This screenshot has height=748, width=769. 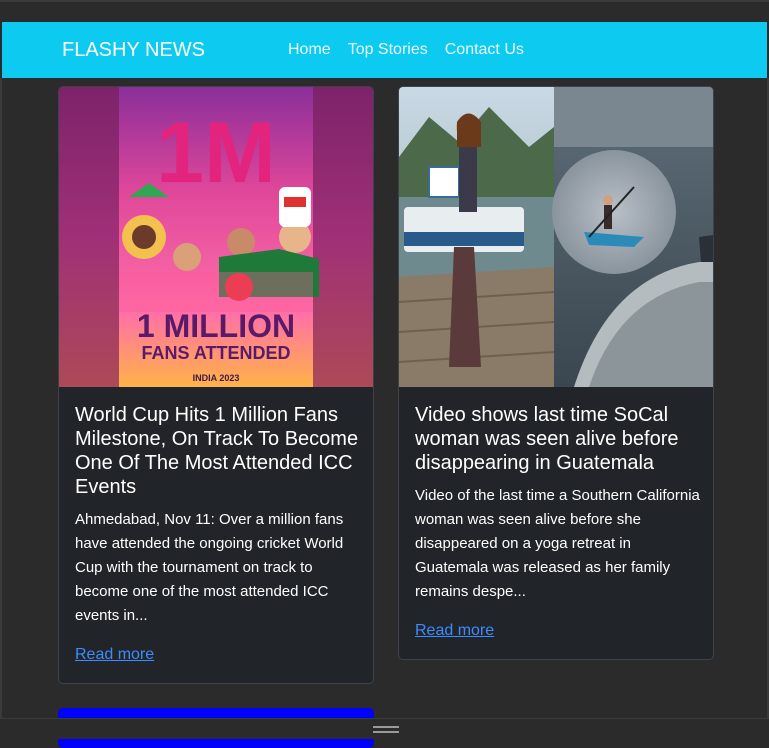 I want to click on brand-logo-link: FLASHY NEWS, so click(x=133, y=50).